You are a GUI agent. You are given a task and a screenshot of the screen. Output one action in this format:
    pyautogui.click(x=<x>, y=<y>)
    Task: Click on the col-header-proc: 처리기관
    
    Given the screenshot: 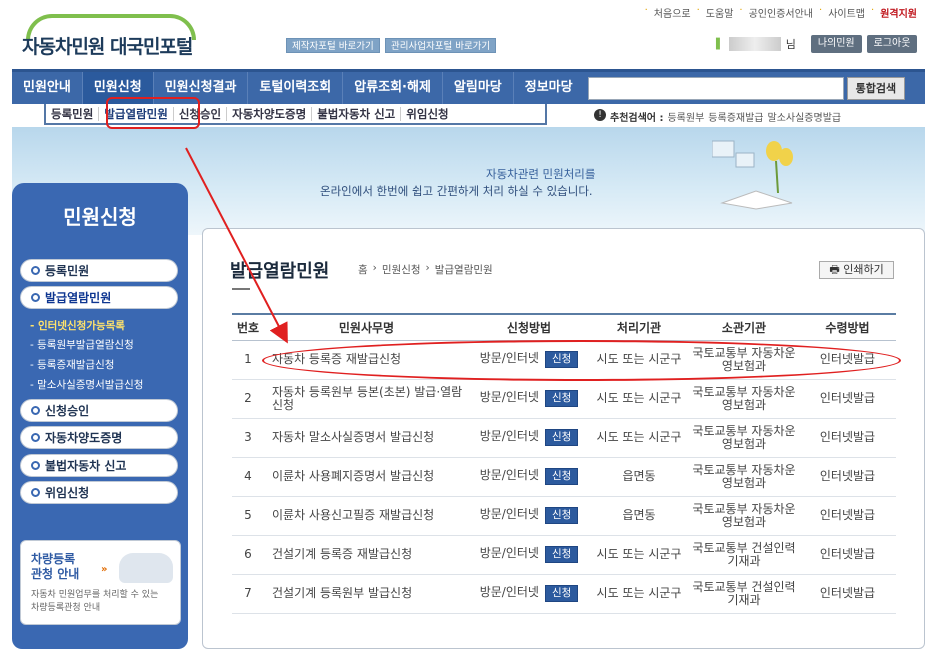 What is the action you would take?
    pyautogui.click(x=639, y=327)
    